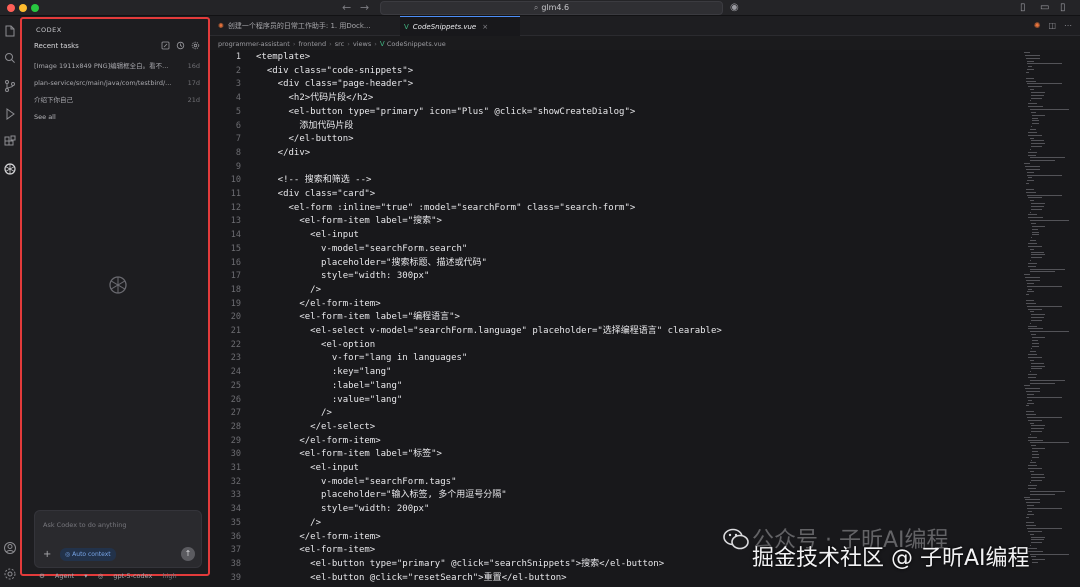 Image resolution: width=1080 pixels, height=587 pixels. What do you see at coordinates (615, 236) in the screenshot?
I see `code-line: 14 <el-input` at bounding box center [615, 236].